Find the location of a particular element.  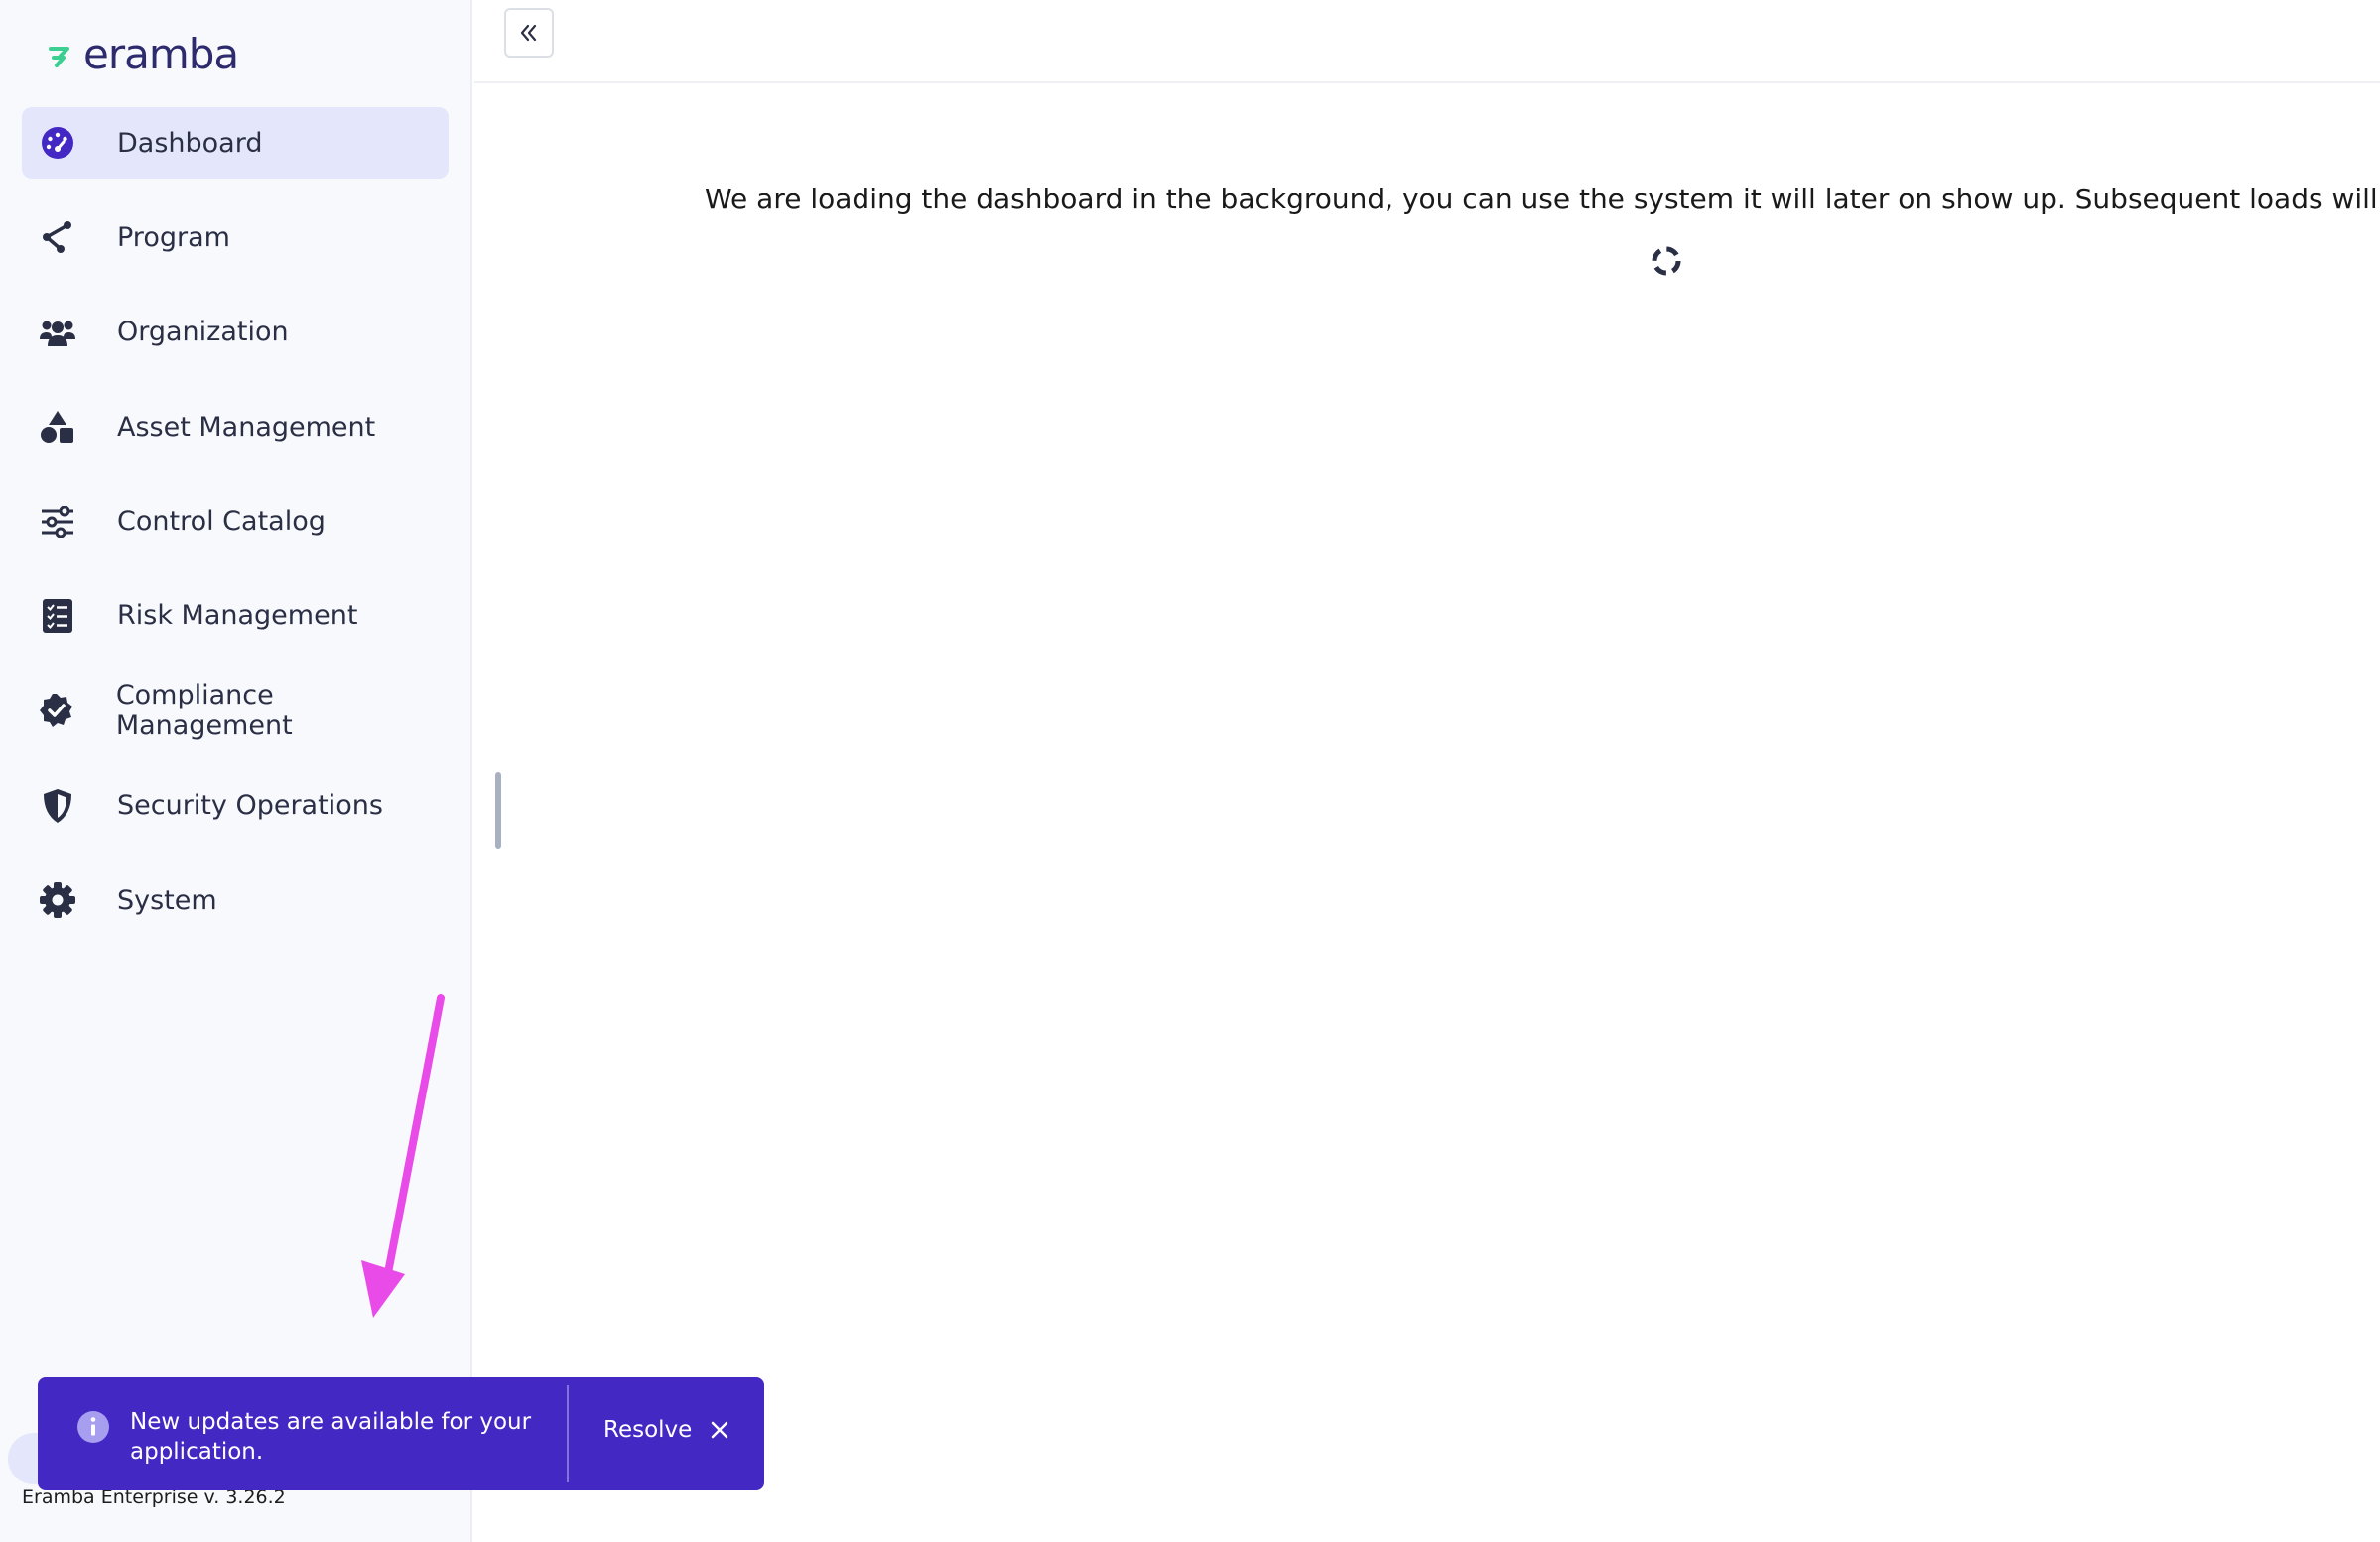

toast-divider is located at coordinates (568, 1433).